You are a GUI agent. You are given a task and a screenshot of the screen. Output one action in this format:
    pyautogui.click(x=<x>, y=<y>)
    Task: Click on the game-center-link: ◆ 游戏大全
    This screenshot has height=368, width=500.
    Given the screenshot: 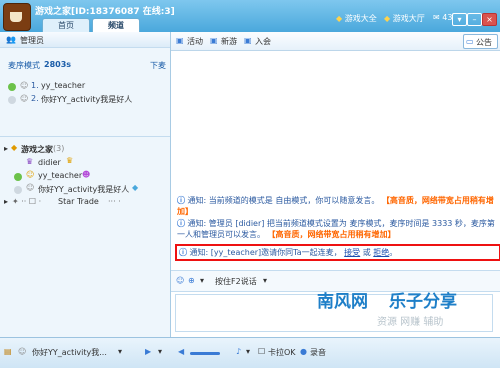 What is the action you would take?
    pyautogui.click(x=356, y=18)
    